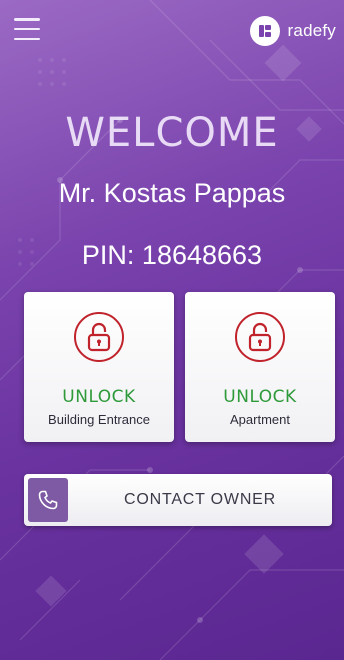 Image resolution: width=344 pixels, height=660 pixels. What do you see at coordinates (260, 367) in the screenshot?
I see `unlock-apartment-button: UNLOCK Apartment` at bounding box center [260, 367].